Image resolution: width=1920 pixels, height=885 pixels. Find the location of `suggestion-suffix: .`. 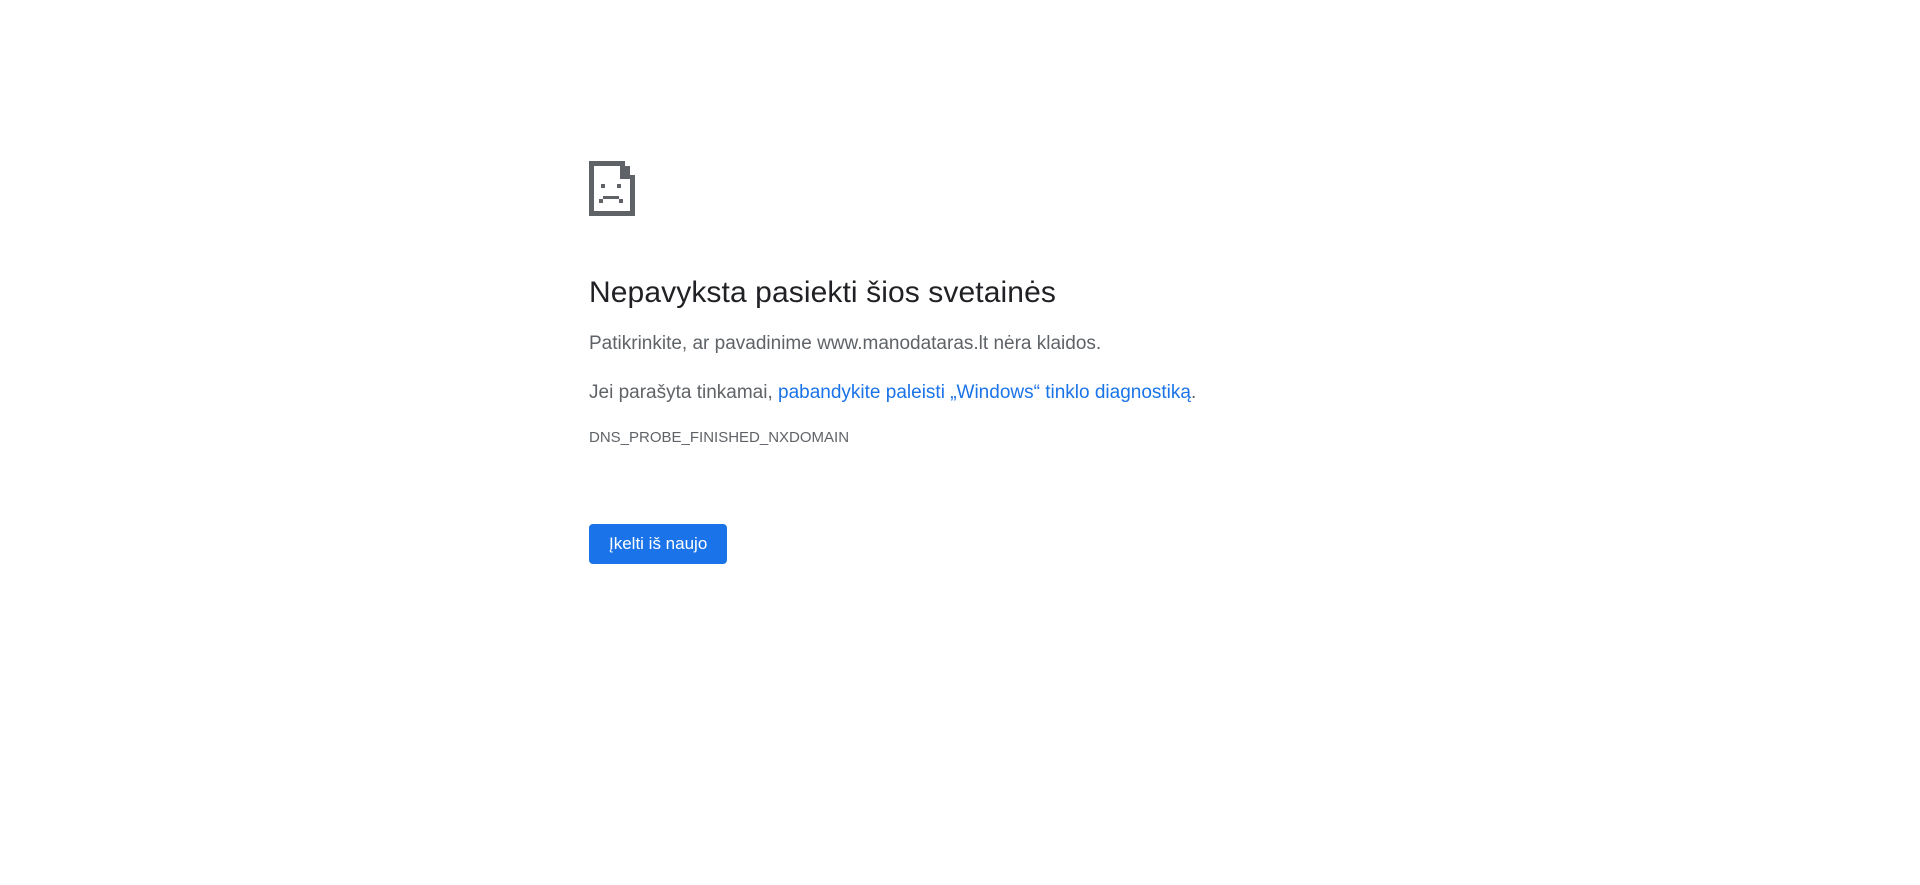

suggestion-suffix: . is located at coordinates (1193, 392).